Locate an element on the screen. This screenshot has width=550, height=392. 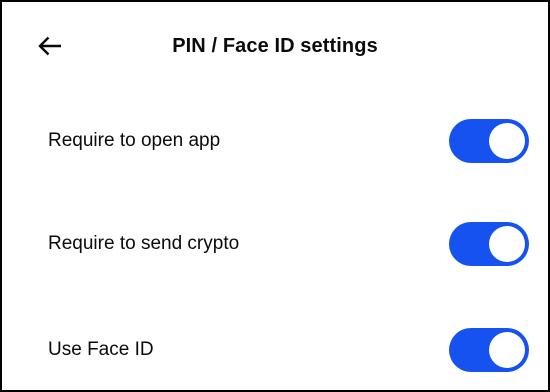
require-send-crypto-toggle is located at coordinates (489, 244).